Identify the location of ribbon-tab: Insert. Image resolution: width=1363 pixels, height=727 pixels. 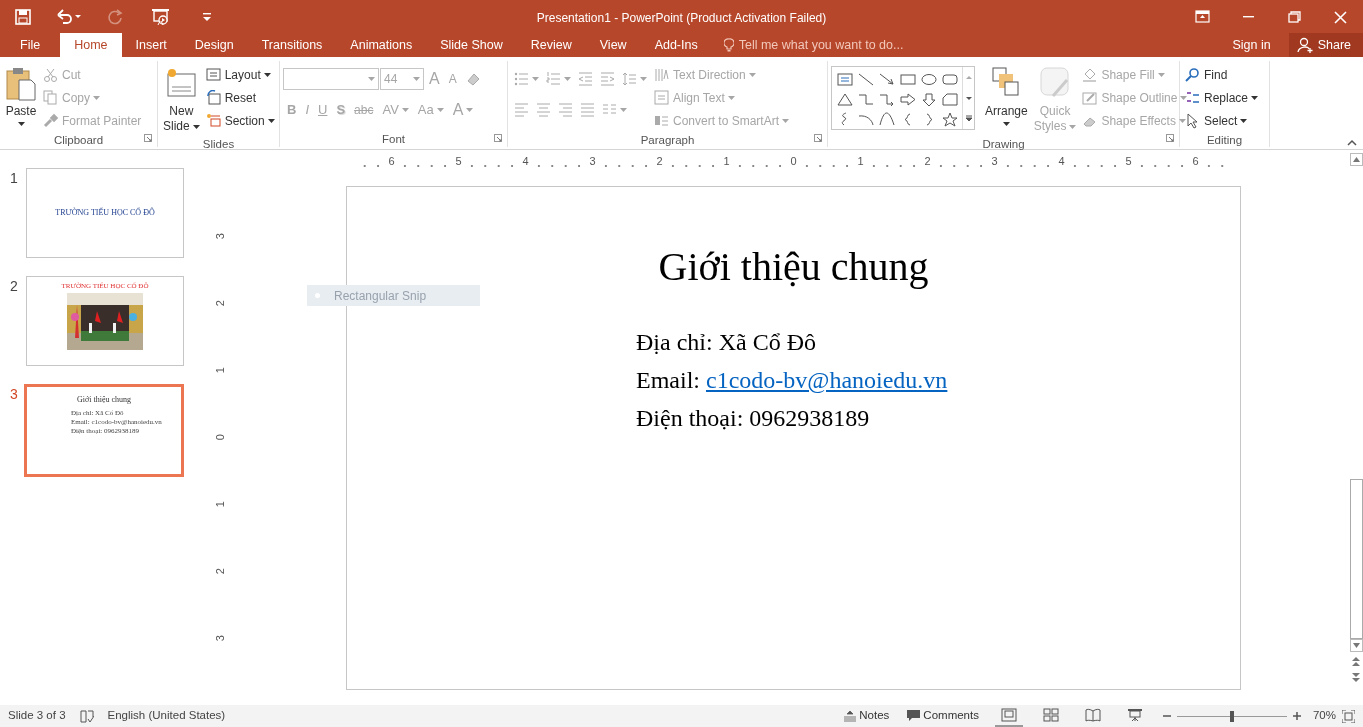
(151, 45).